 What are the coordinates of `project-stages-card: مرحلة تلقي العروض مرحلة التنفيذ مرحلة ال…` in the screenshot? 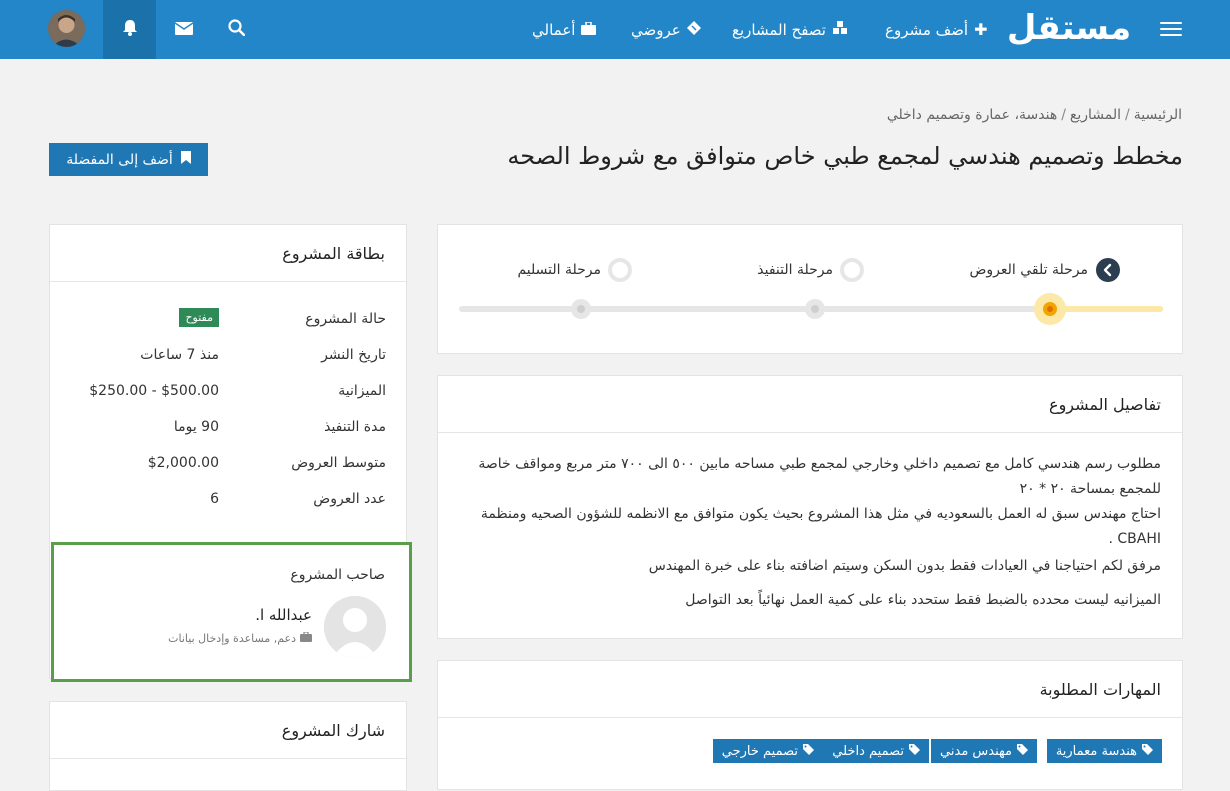 It's located at (810, 289).